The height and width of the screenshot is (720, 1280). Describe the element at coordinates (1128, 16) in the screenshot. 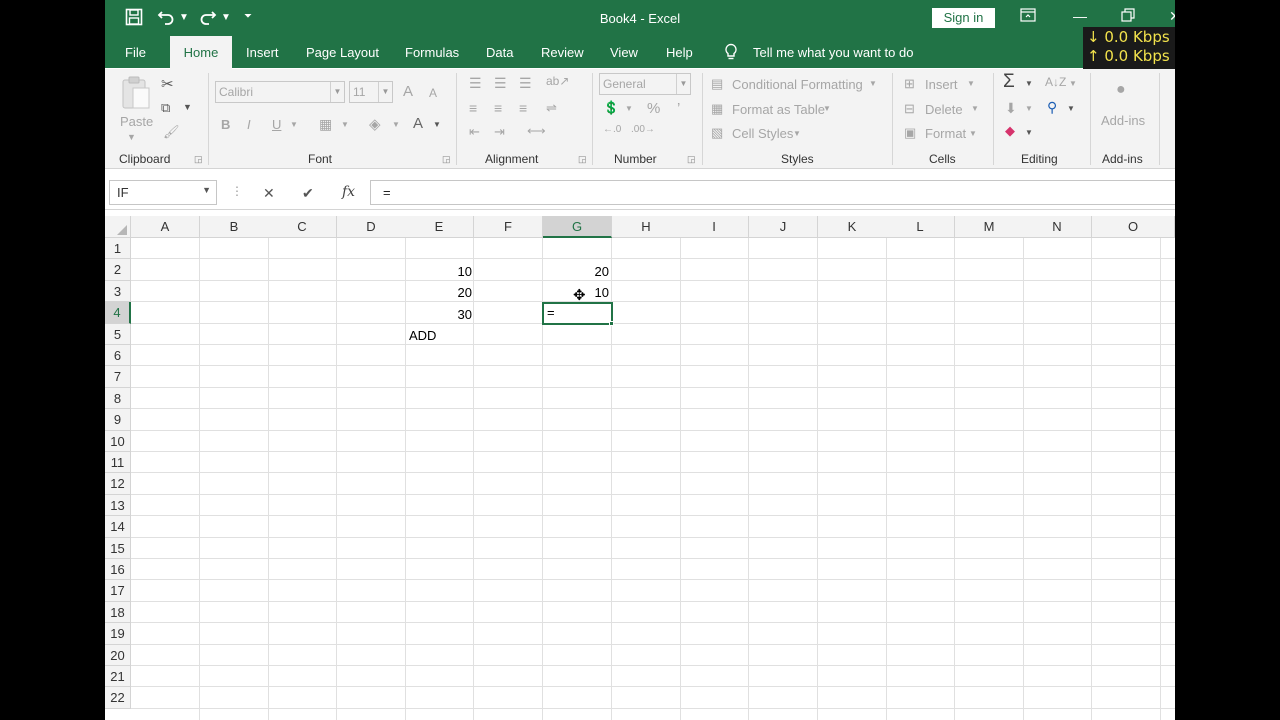

I see `restore-icon` at that location.